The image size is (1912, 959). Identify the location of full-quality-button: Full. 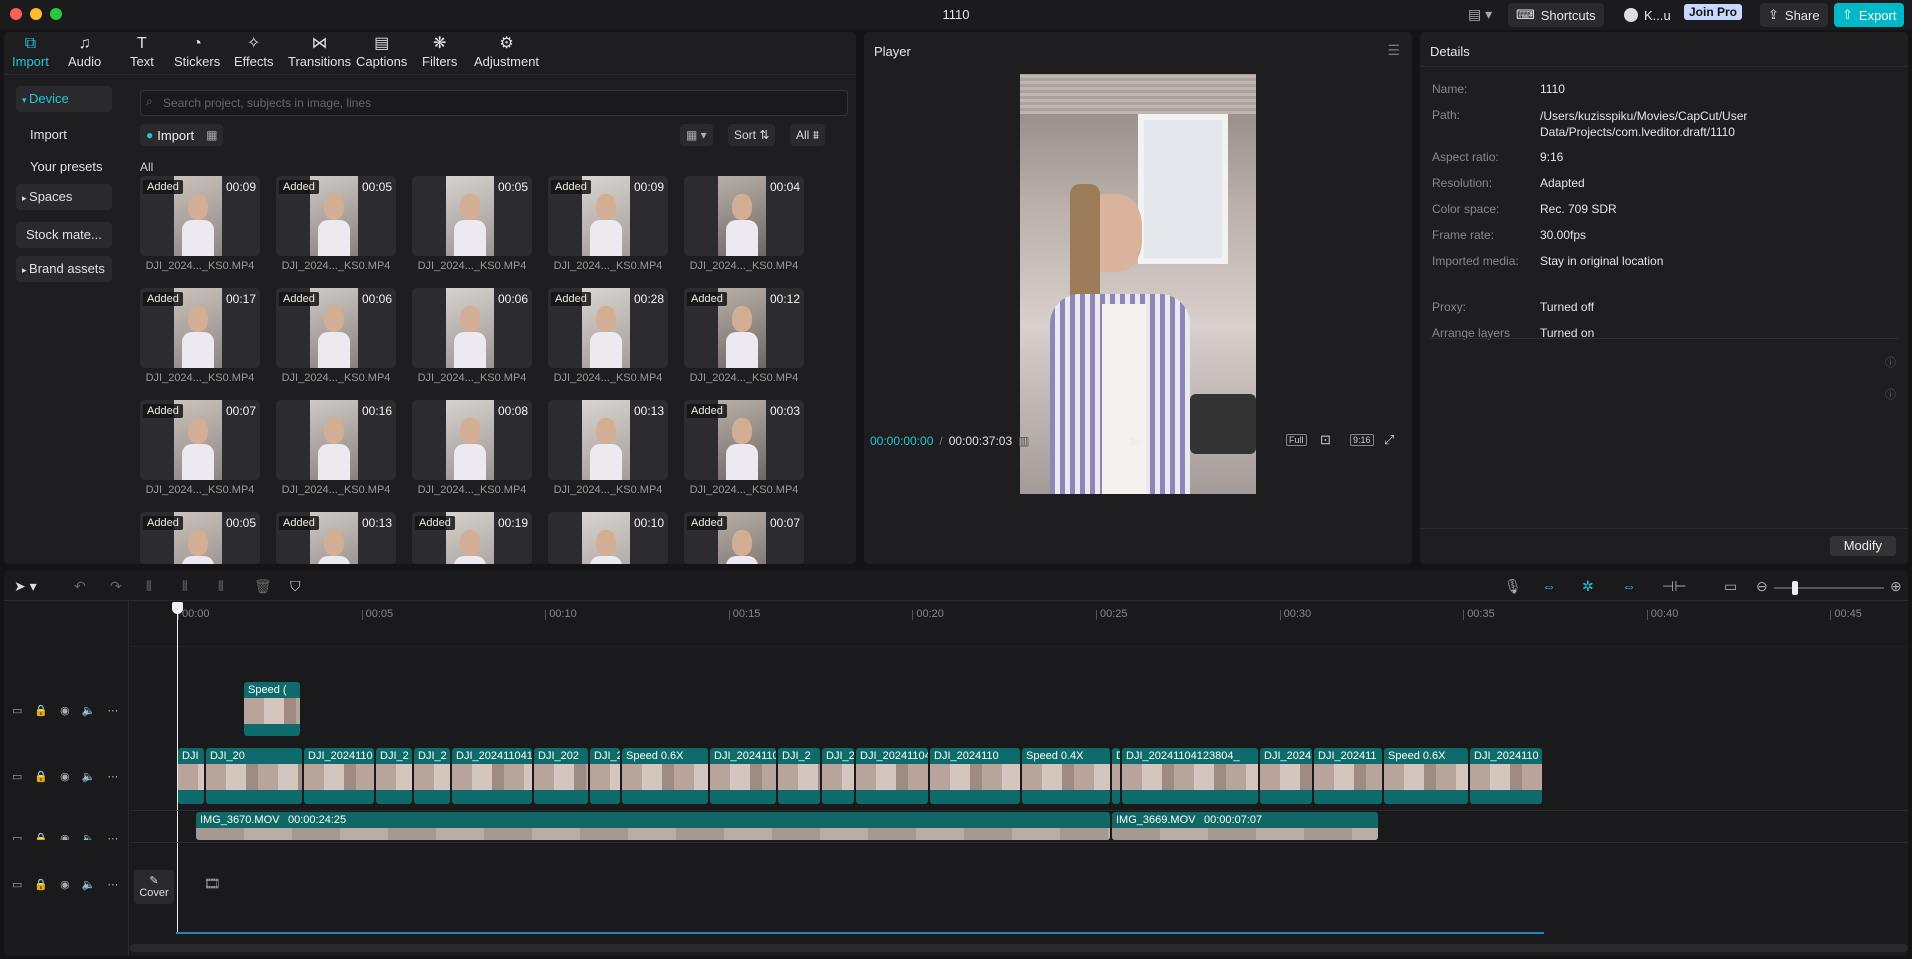
(1296, 440).